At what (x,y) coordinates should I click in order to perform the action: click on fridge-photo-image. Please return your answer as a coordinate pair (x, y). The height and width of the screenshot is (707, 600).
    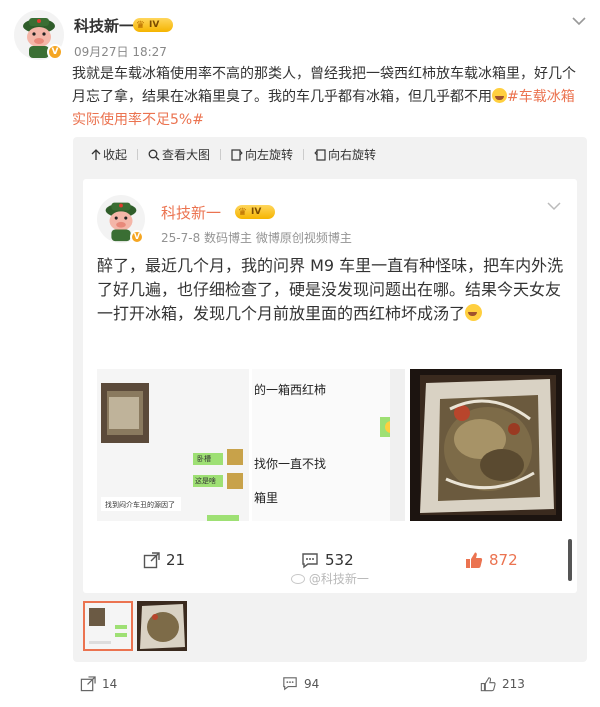
    Looking at the image, I should click on (486, 445).